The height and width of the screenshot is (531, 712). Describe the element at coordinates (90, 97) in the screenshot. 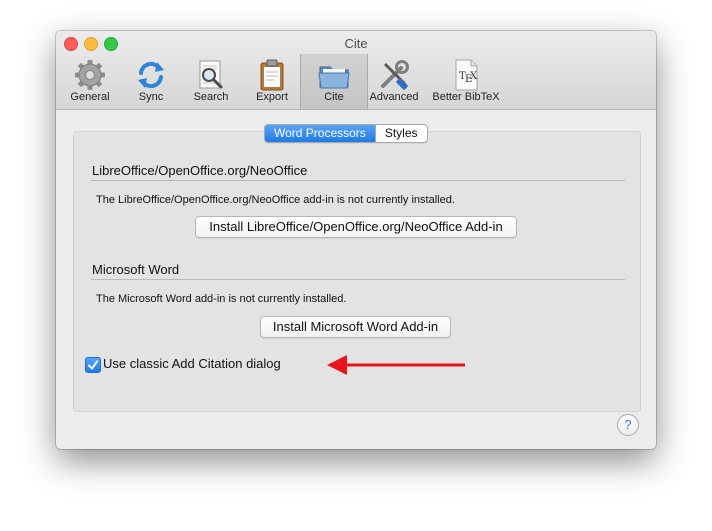

I see `toolbar-label-general: General` at that location.